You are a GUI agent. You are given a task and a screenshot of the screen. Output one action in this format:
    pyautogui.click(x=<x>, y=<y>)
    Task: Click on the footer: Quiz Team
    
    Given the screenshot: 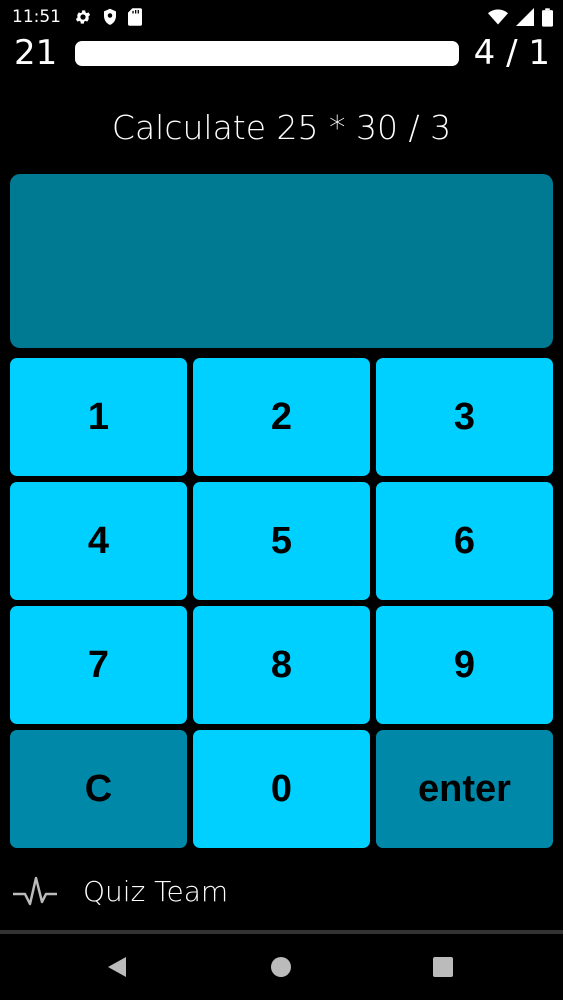 What is the action you would take?
    pyautogui.click(x=281, y=892)
    